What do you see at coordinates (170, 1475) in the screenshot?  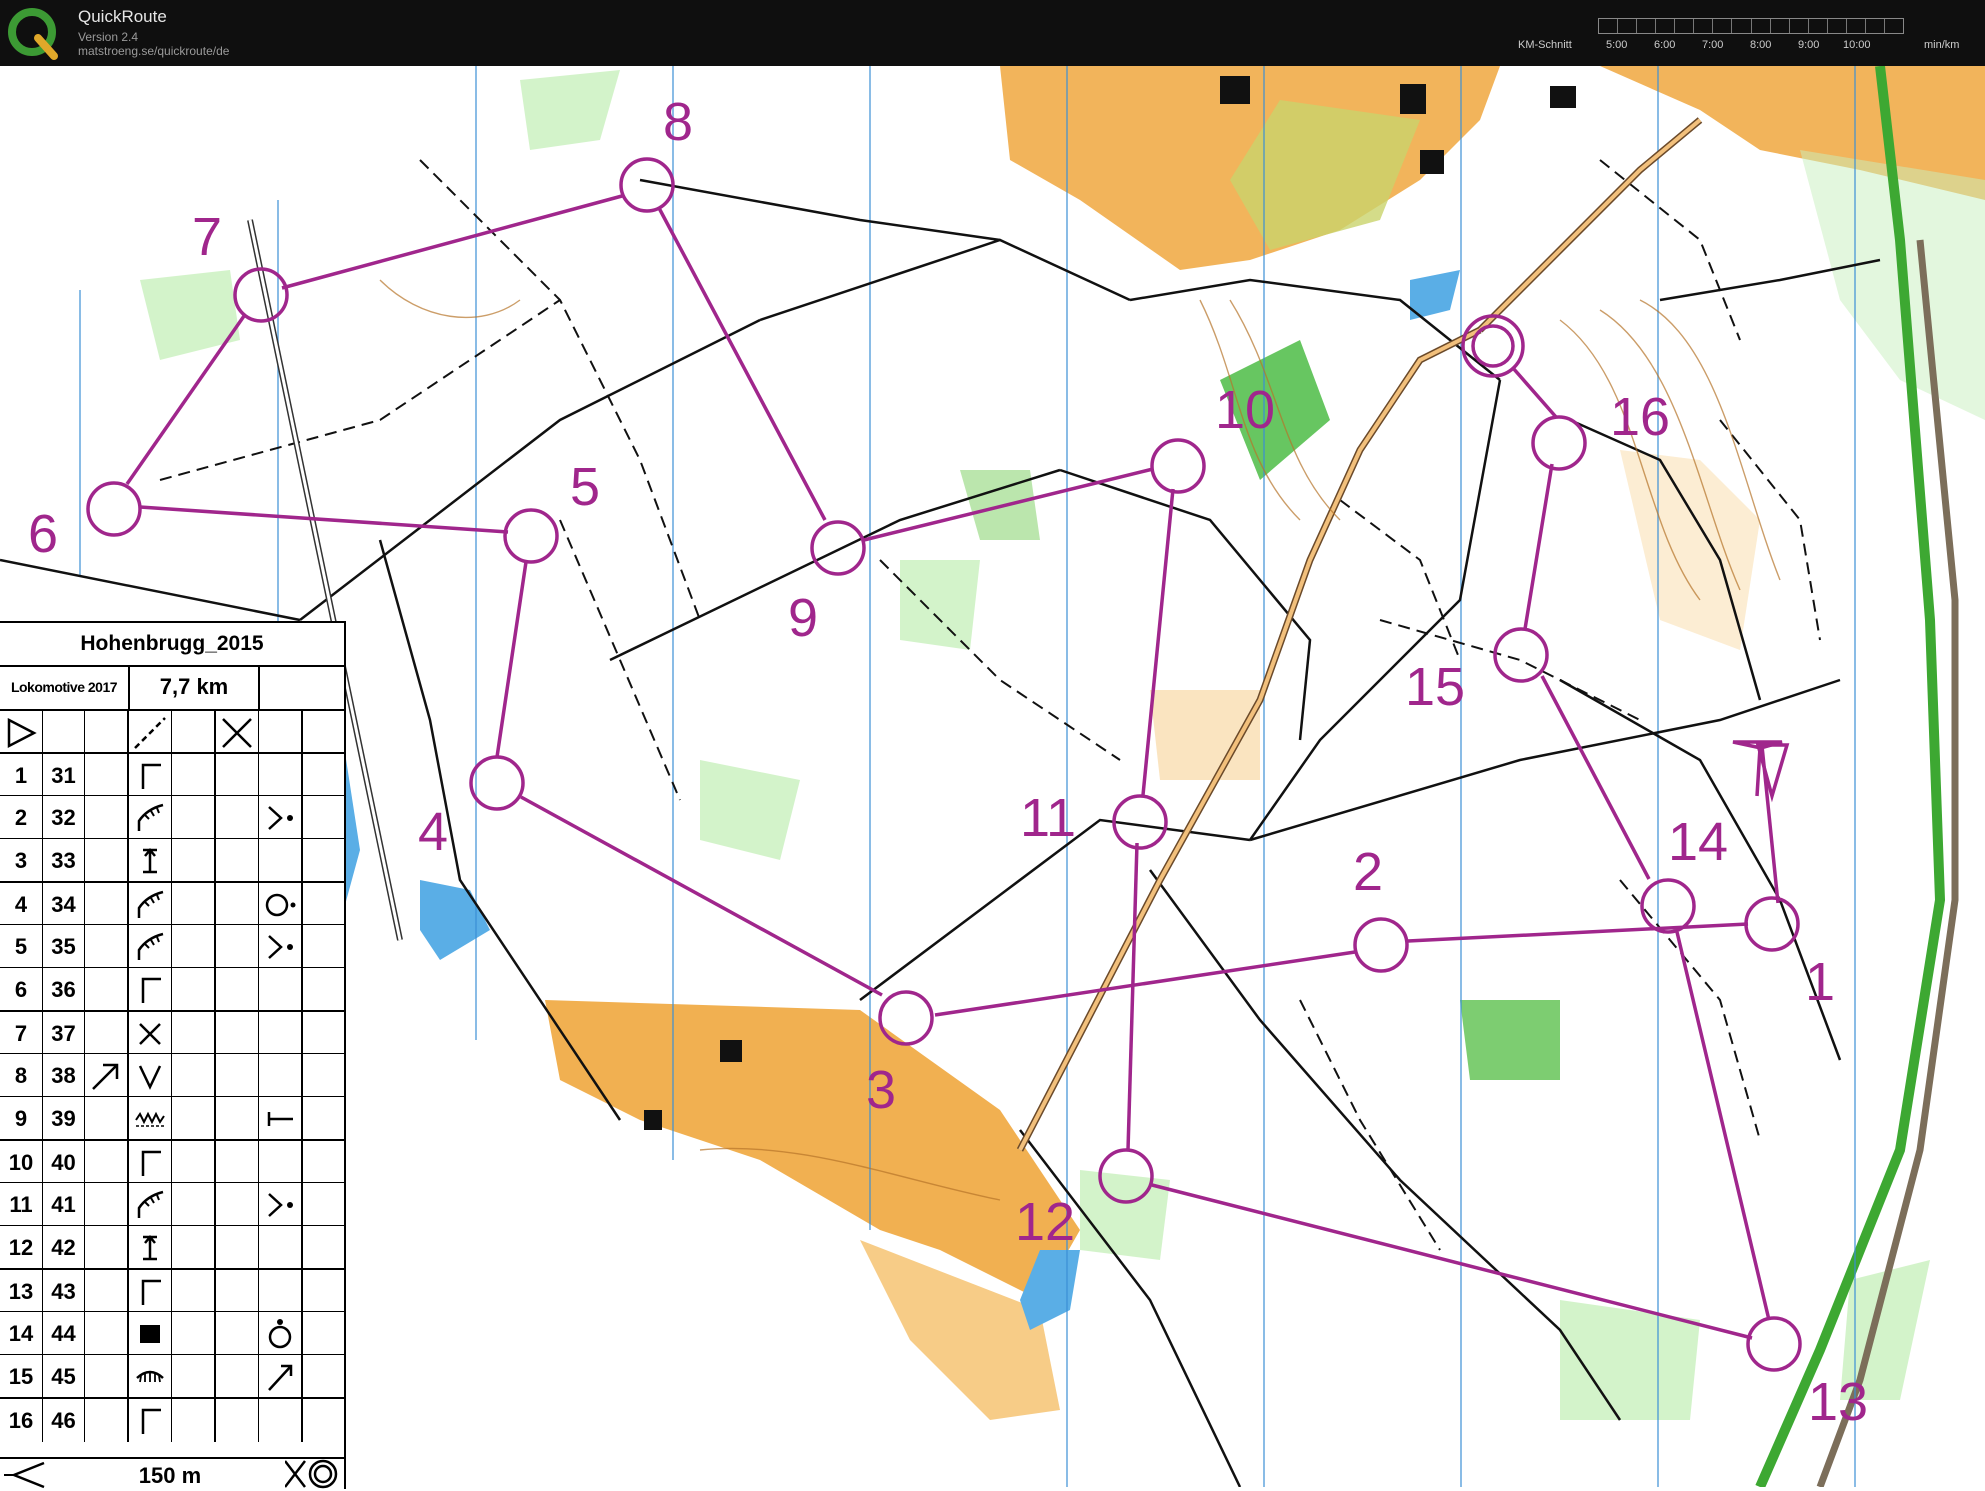 I see `scale-text: 150 m` at bounding box center [170, 1475].